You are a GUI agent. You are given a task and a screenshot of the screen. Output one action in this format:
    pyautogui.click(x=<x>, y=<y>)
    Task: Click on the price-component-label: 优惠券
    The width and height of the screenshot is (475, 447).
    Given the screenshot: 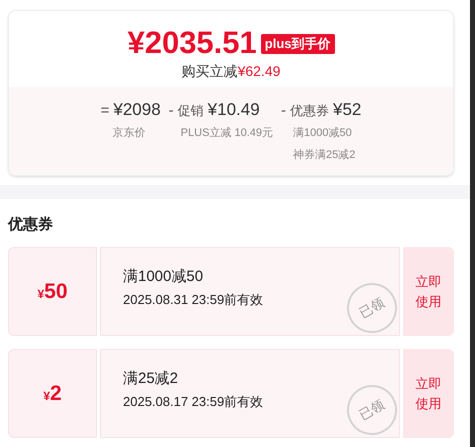 What is the action you would take?
    pyautogui.click(x=309, y=111)
    